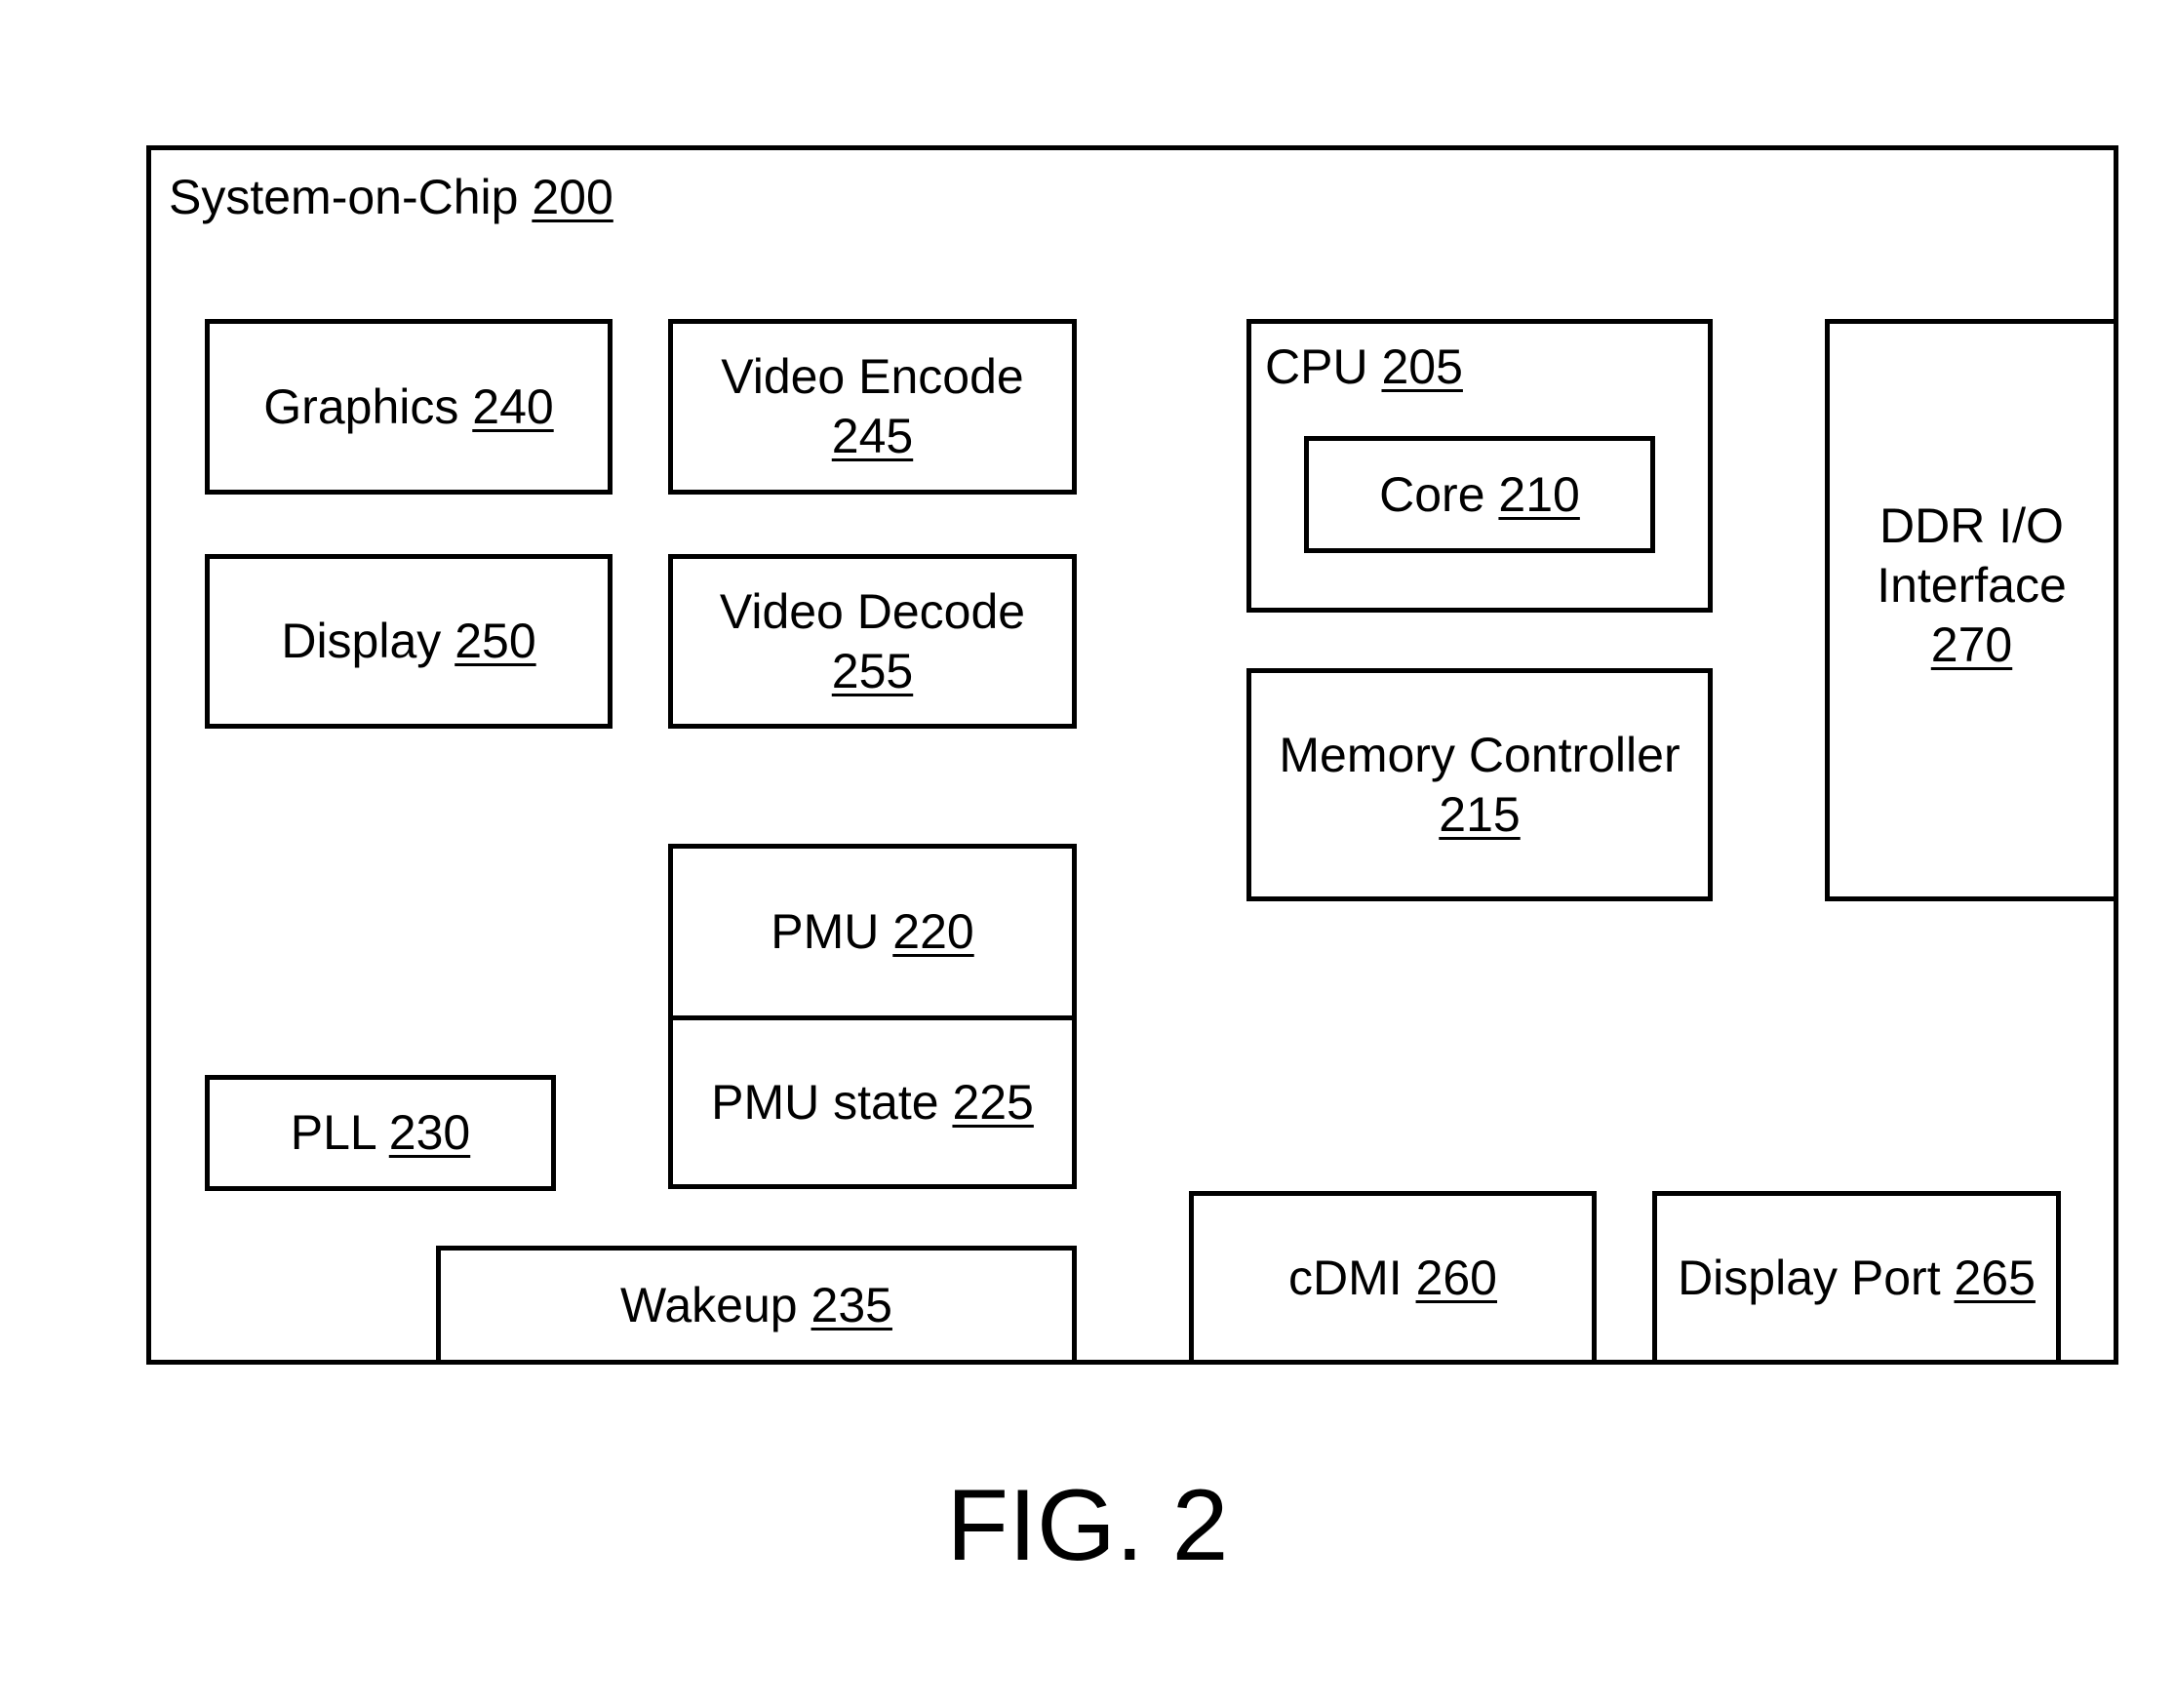 The image size is (2175, 1708). Describe the element at coordinates (872, 641) in the screenshot. I see `video-decode-block: Video Decode 255` at that location.